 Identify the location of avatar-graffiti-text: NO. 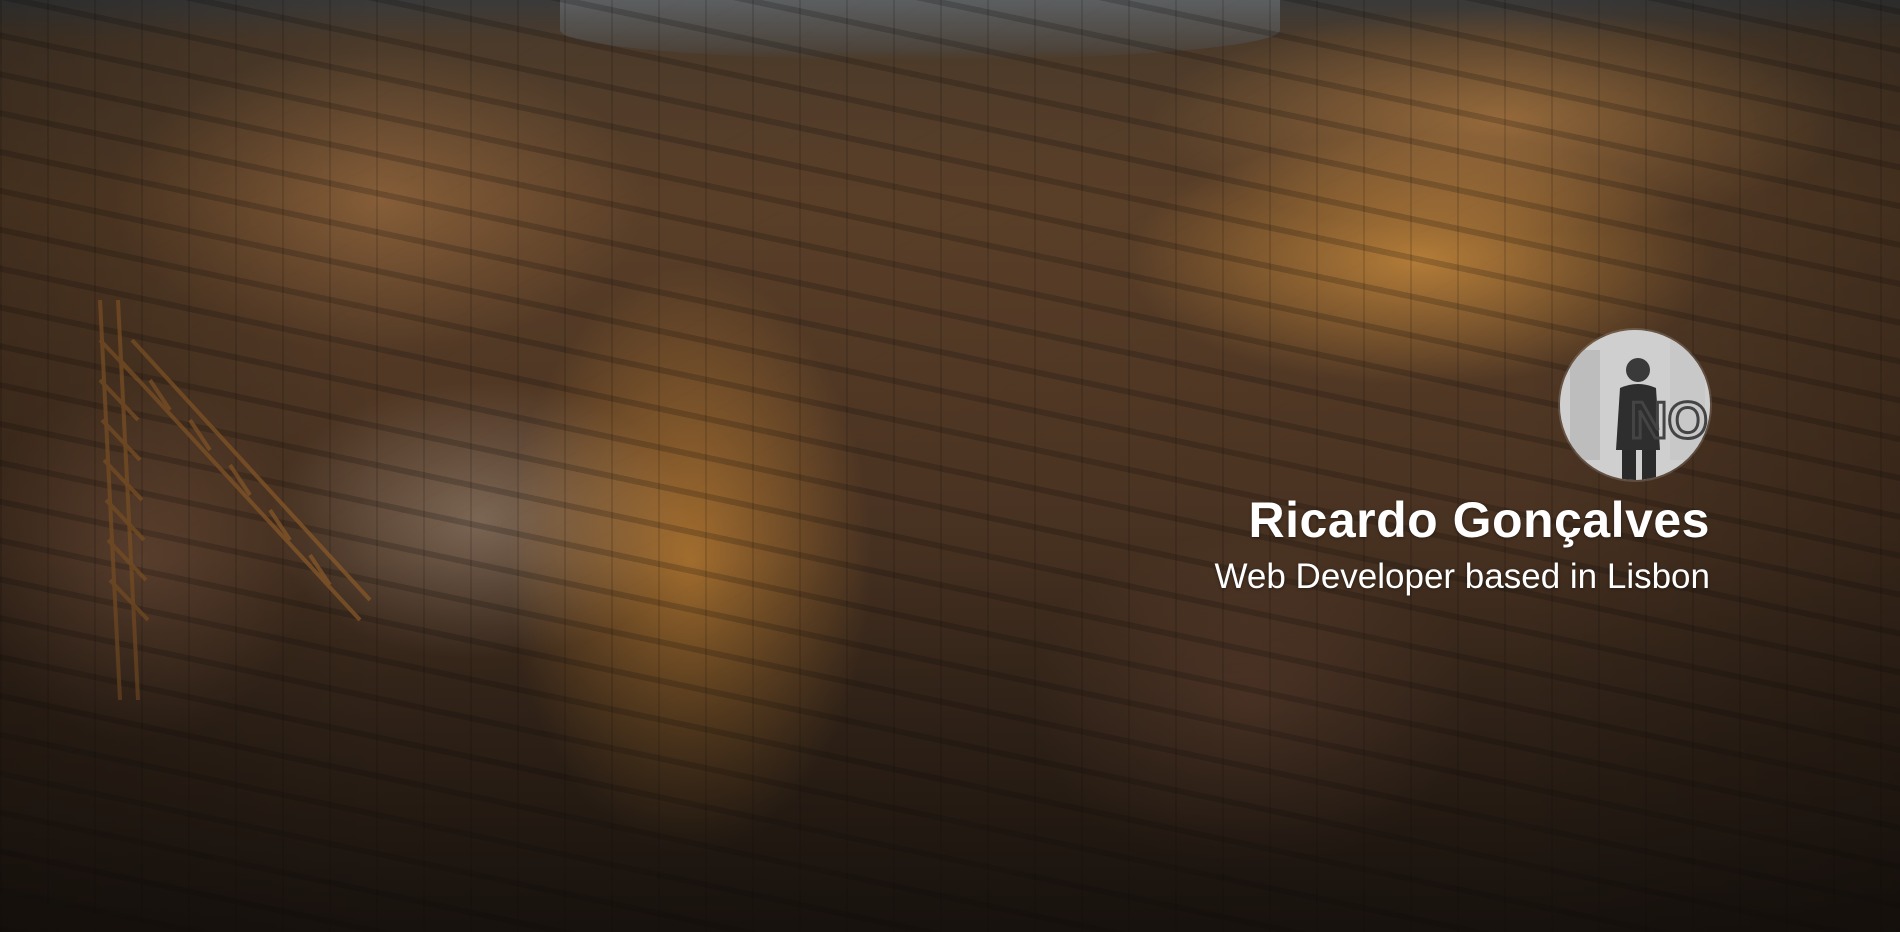
(1669, 421).